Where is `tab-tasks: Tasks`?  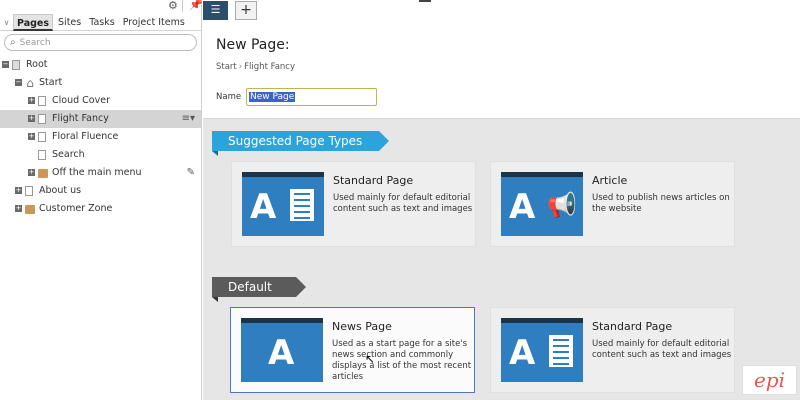
tab-tasks: Tasks is located at coordinates (101, 22).